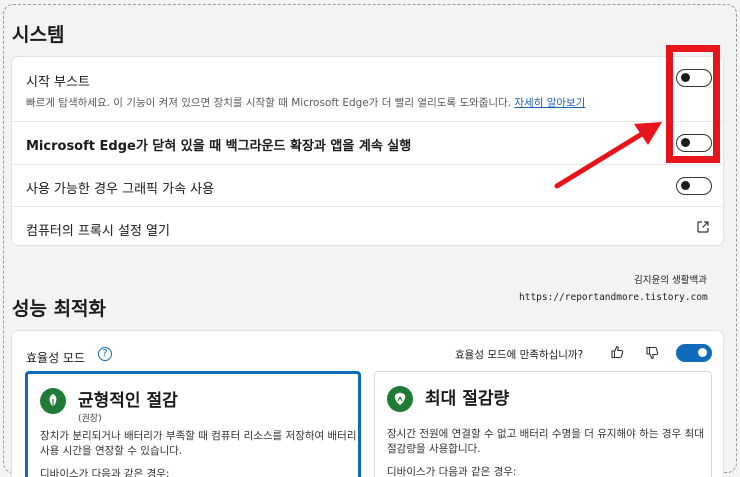 This screenshot has height=477, width=740. Describe the element at coordinates (693, 104) in the screenshot. I see `highlight-box` at that location.